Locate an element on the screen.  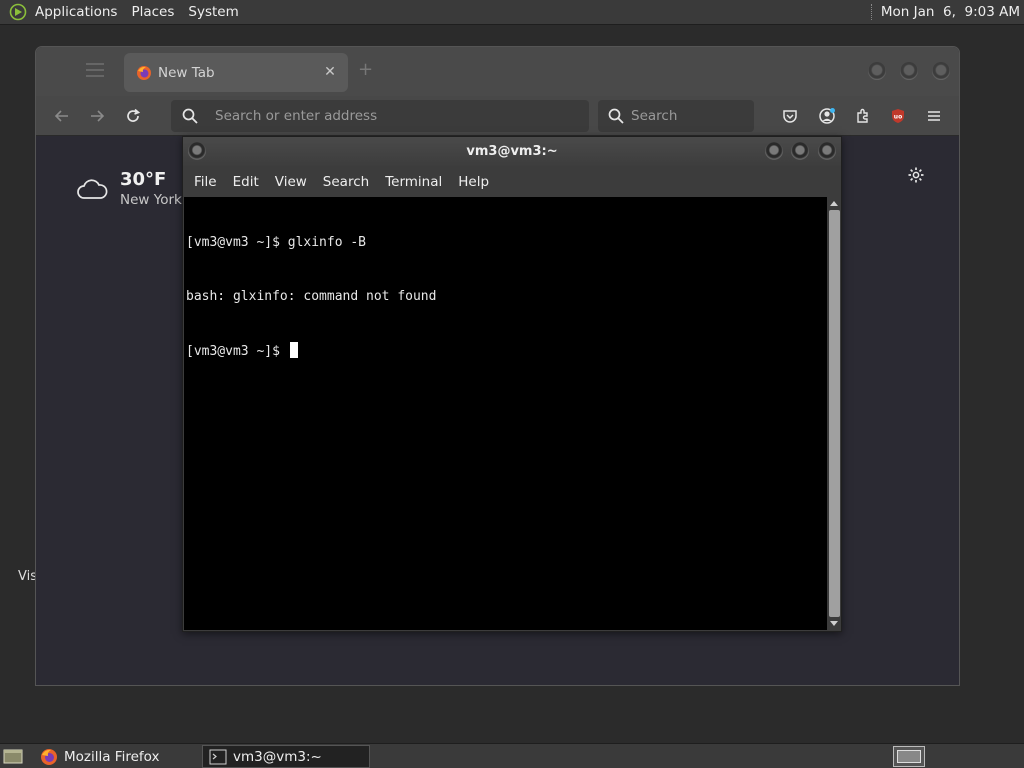
account-icon is located at coordinates (827, 116).